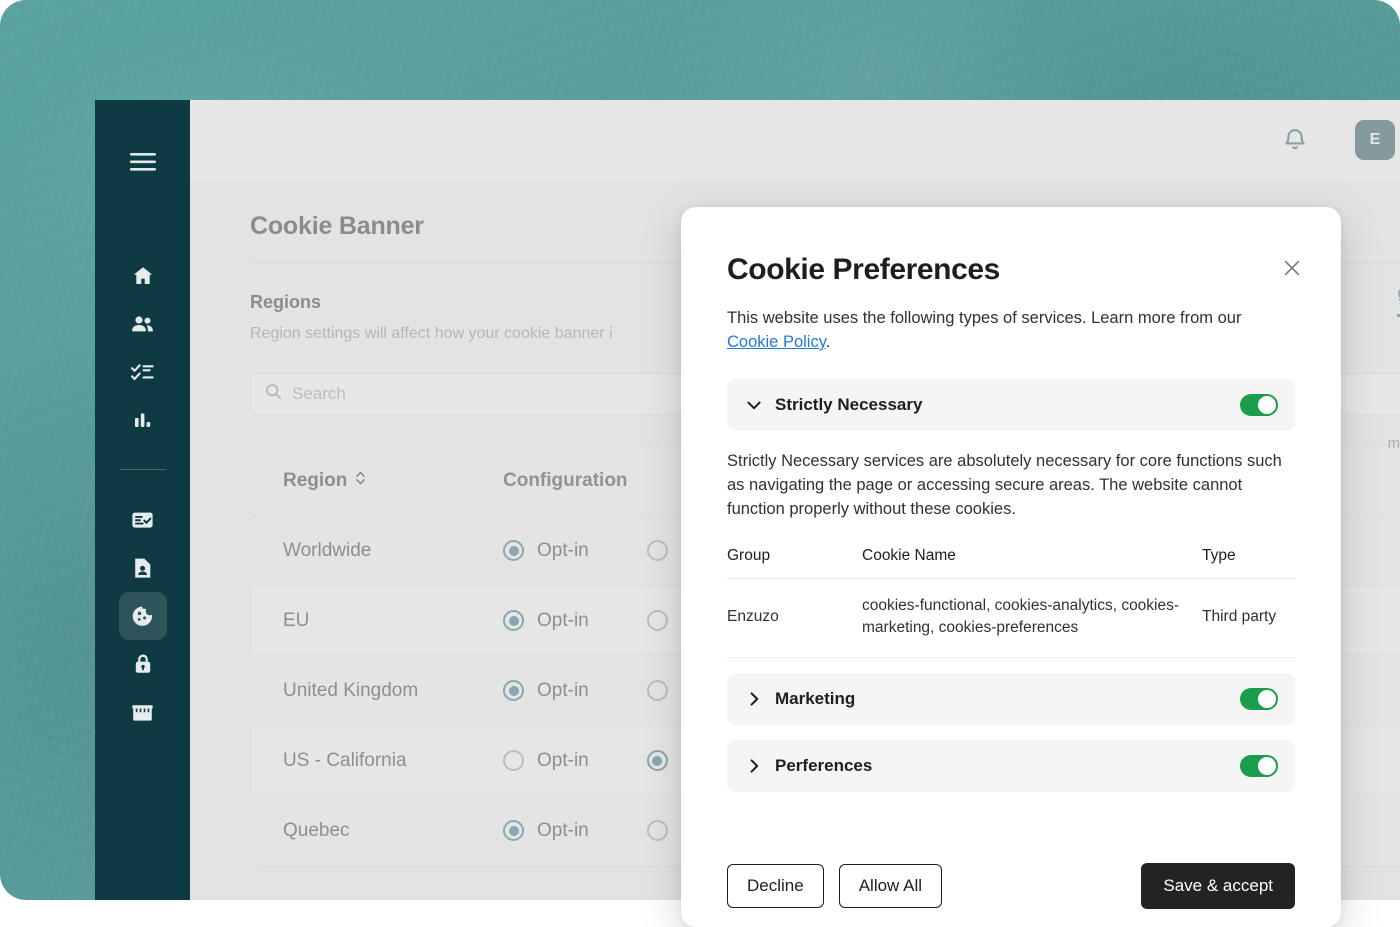 The image size is (1400, 927). I want to click on sidebar-item-forms, so click(143, 520).